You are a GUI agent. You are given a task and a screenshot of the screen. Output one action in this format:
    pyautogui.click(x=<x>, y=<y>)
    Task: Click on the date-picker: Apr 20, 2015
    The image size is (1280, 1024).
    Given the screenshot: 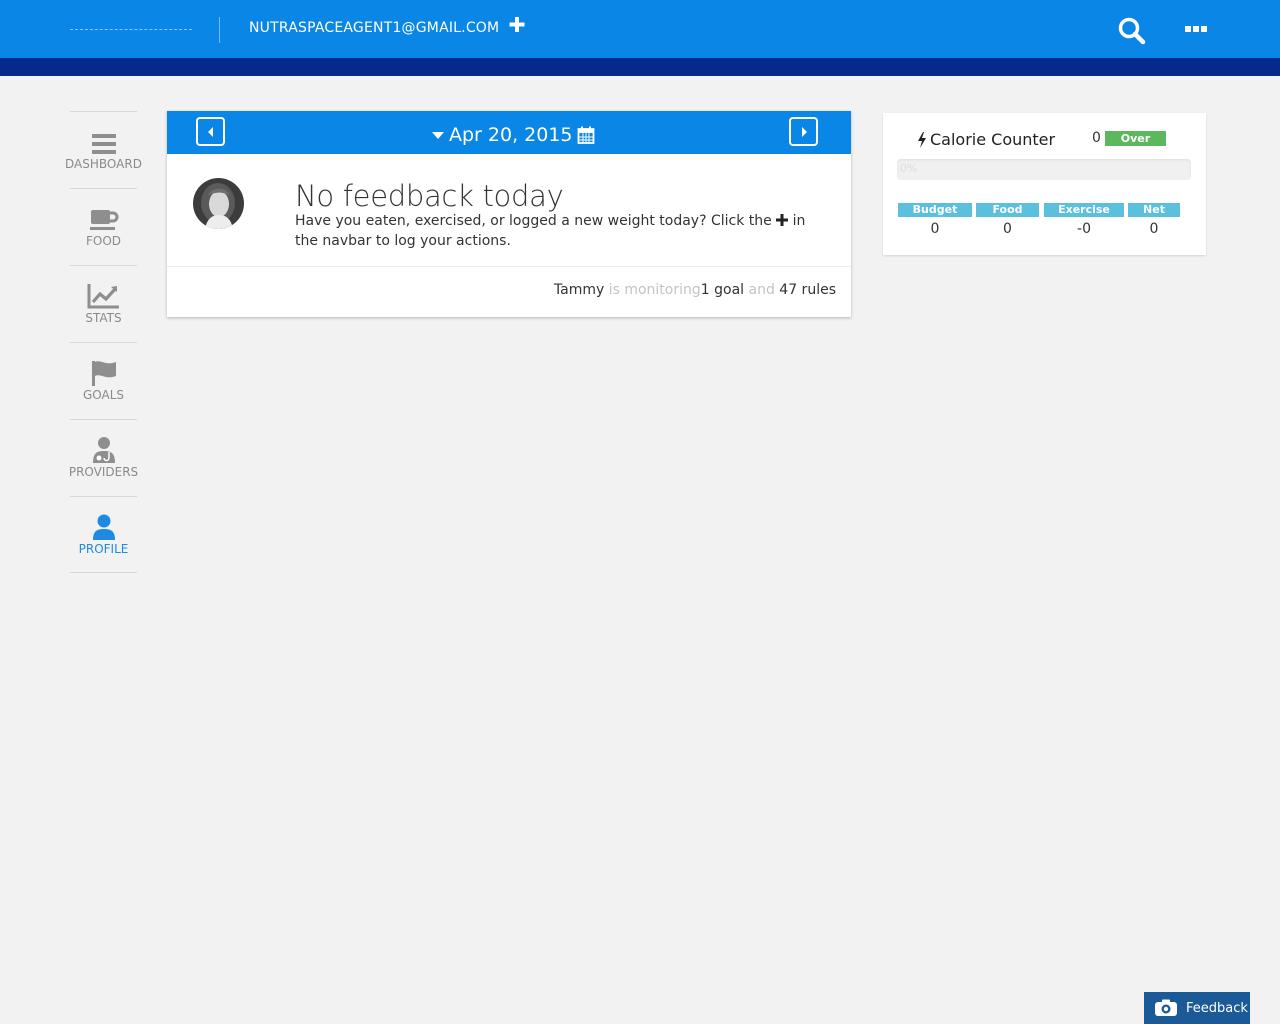 What is the action you would take?
    pyautogui.click(x=513, y=135)
    